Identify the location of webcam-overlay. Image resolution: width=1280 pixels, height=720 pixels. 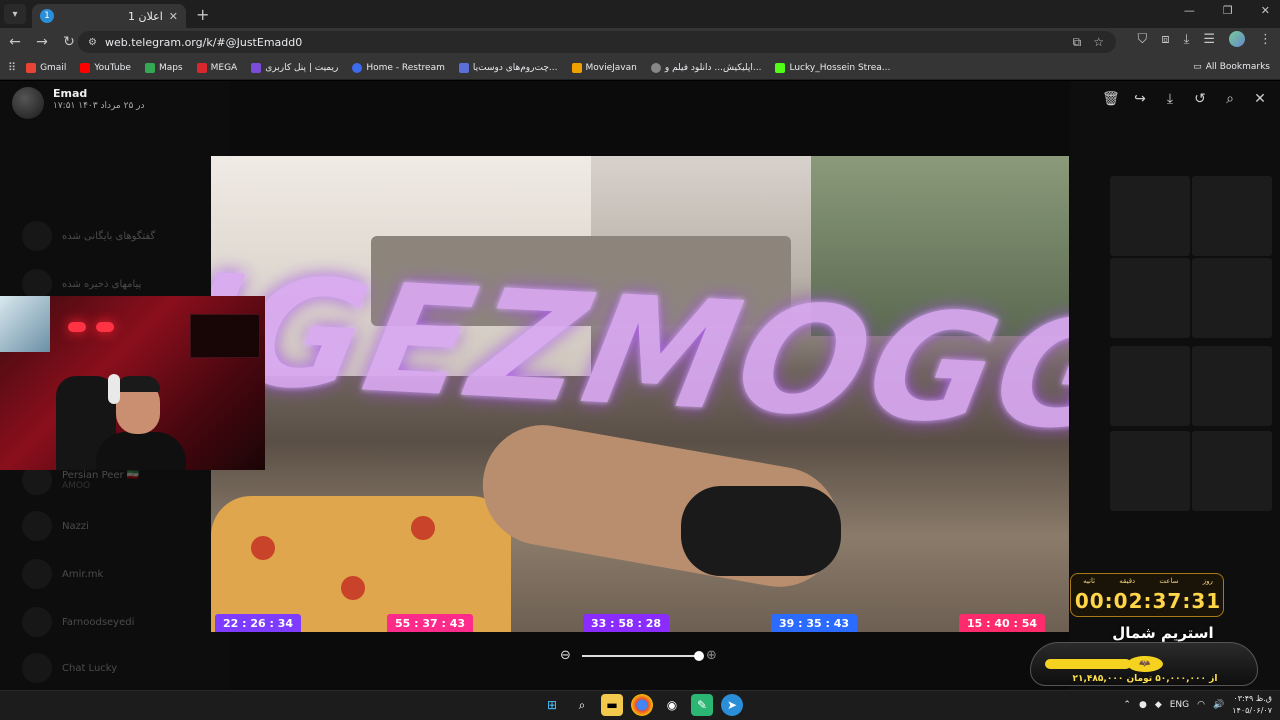
(132, 383).